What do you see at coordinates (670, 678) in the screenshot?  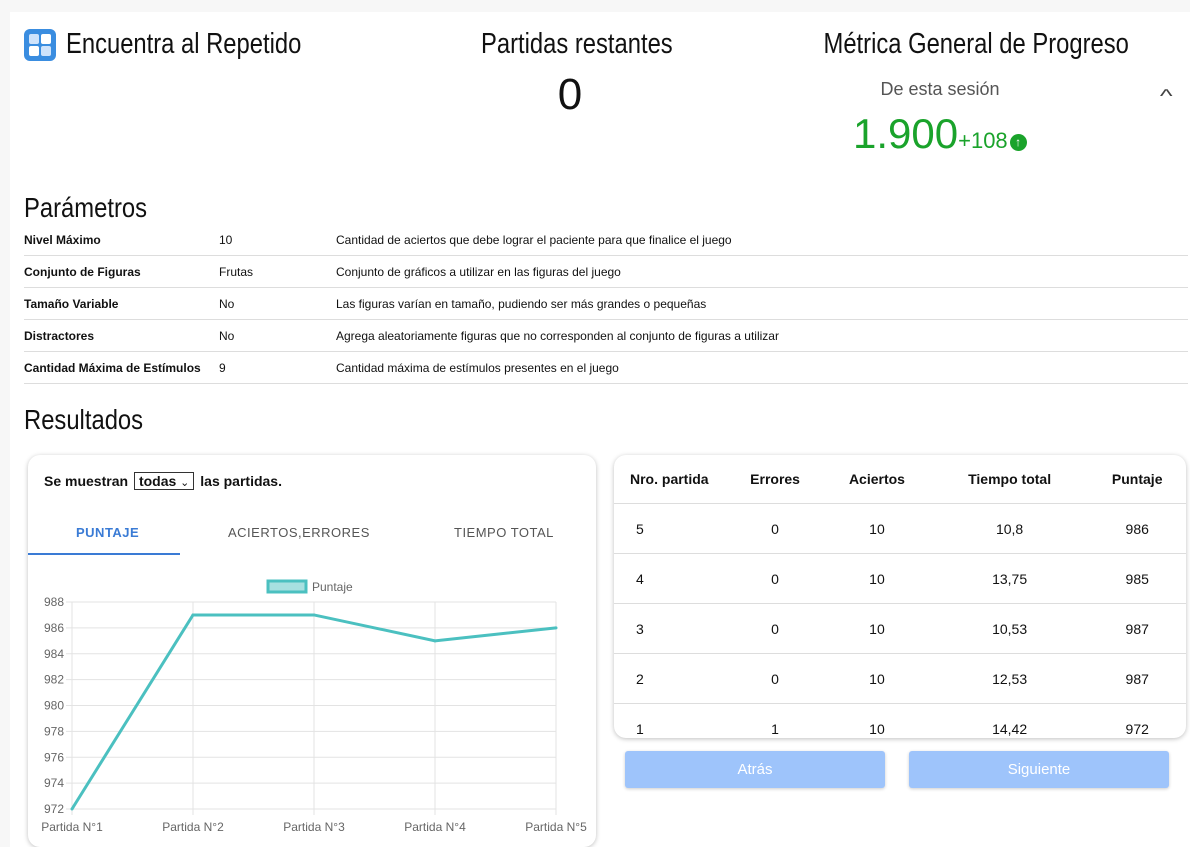 I see `table-cell: 2` at bounding box center [670, 678].